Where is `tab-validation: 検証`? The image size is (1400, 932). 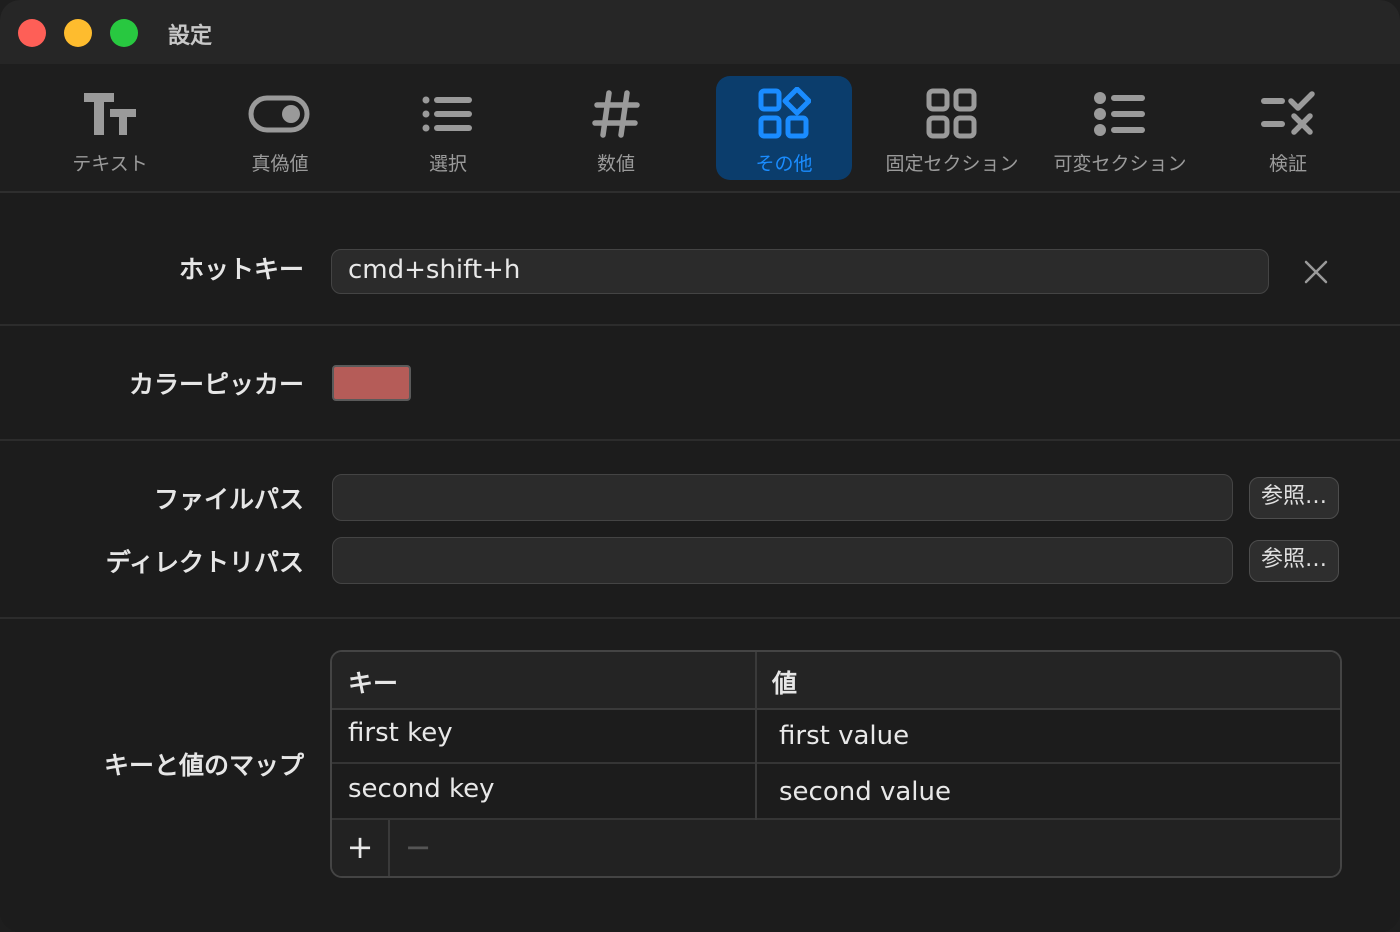
tab-validation: 検証 is located at coordinates (1288, 128).